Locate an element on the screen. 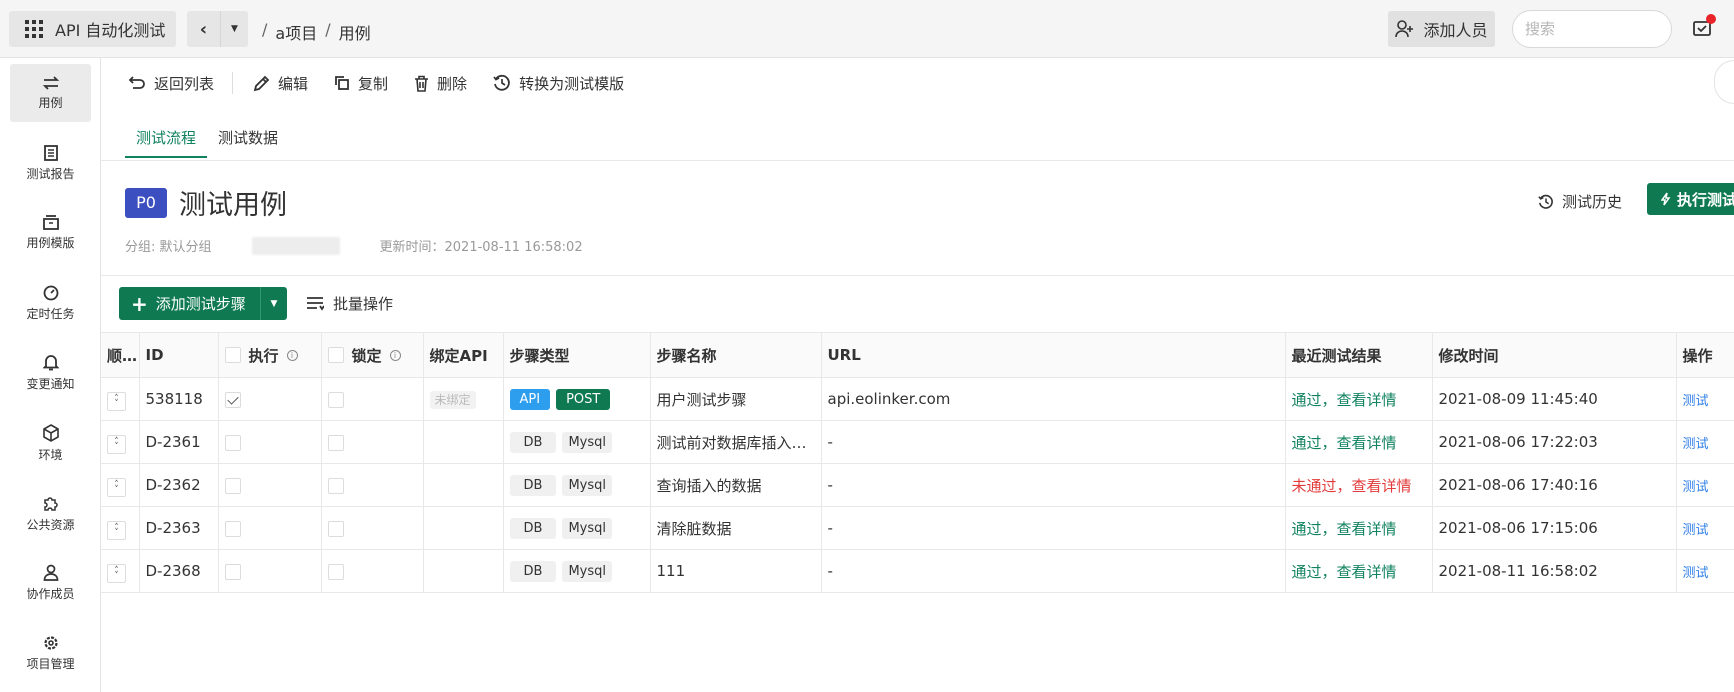 This screenshot has width=1734, height=692. sidebar-item-environment: 环境 is located at coordinates (50, 443).